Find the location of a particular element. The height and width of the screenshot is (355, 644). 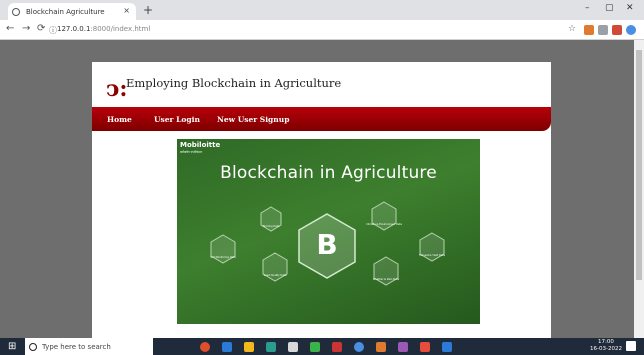

search-icon is located at coordinates (33, 346).